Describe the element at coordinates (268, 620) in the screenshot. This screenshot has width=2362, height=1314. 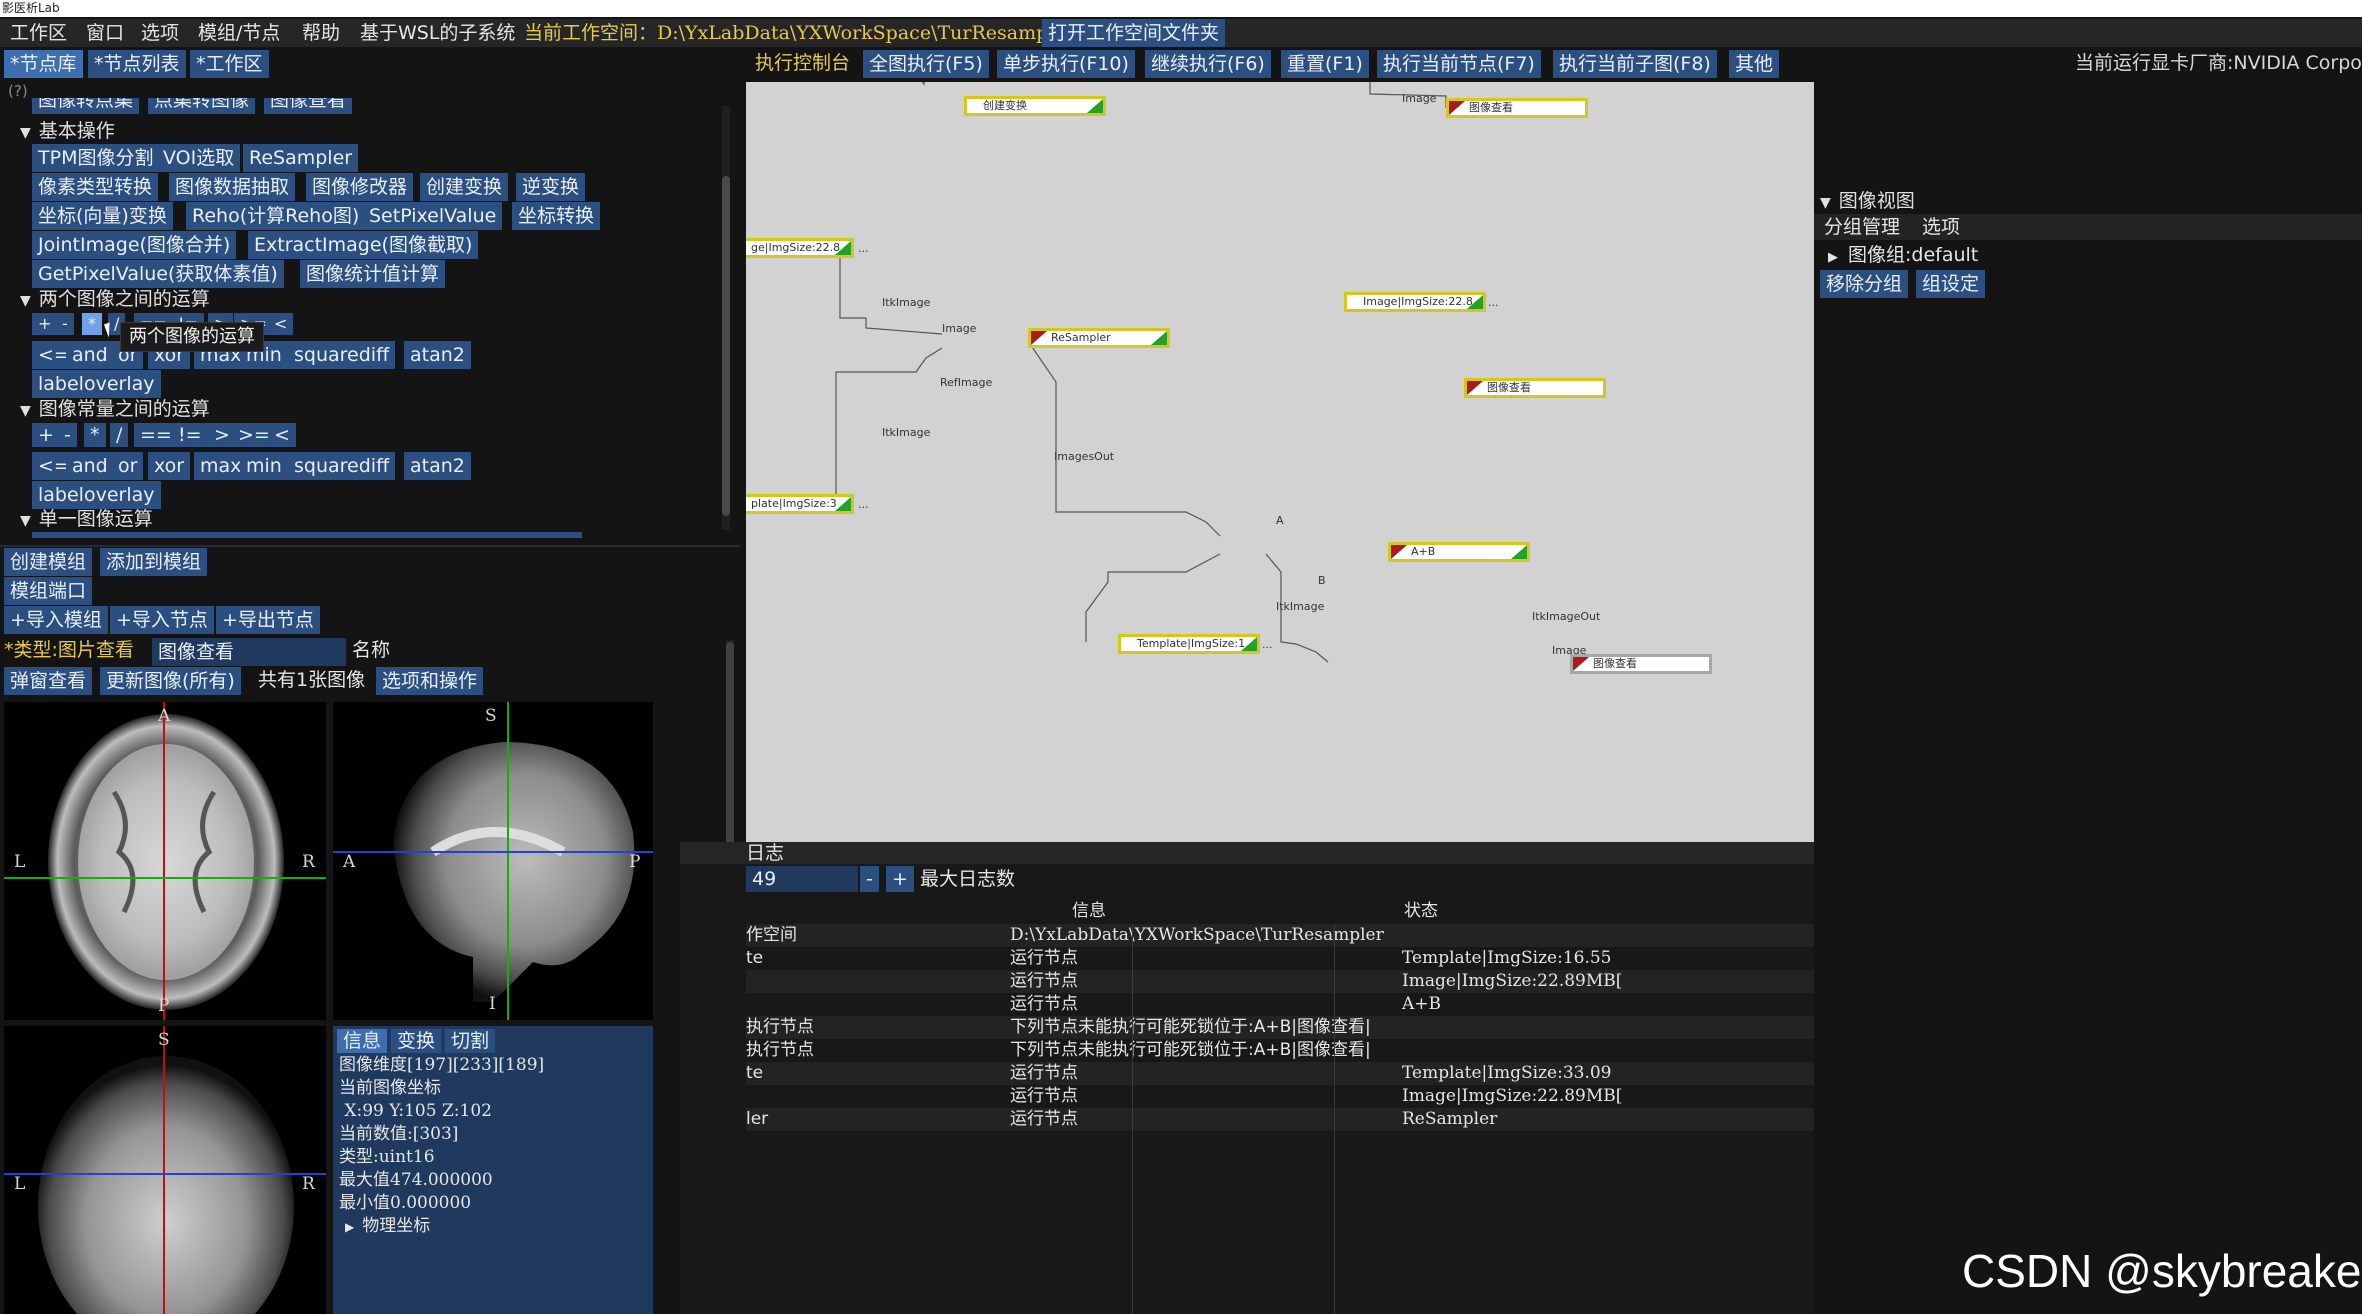
I see `export-node-button: +导出节点` at that location.